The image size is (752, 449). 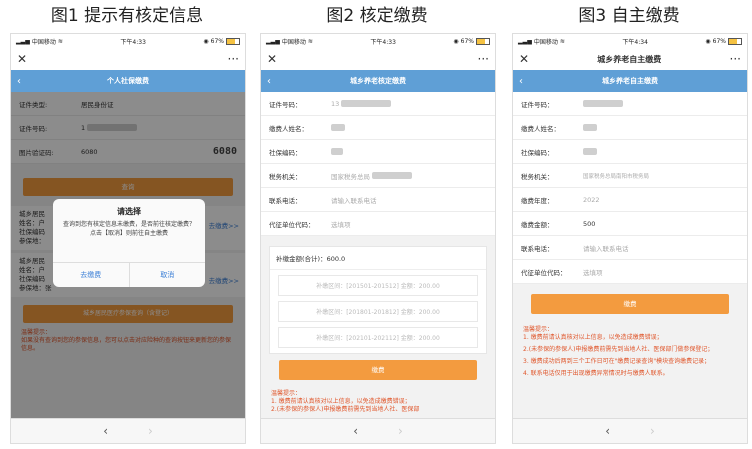 I want to click on top-bar: ✕ 城乡养老自主缴费 ···, so click(x=630, y=59).